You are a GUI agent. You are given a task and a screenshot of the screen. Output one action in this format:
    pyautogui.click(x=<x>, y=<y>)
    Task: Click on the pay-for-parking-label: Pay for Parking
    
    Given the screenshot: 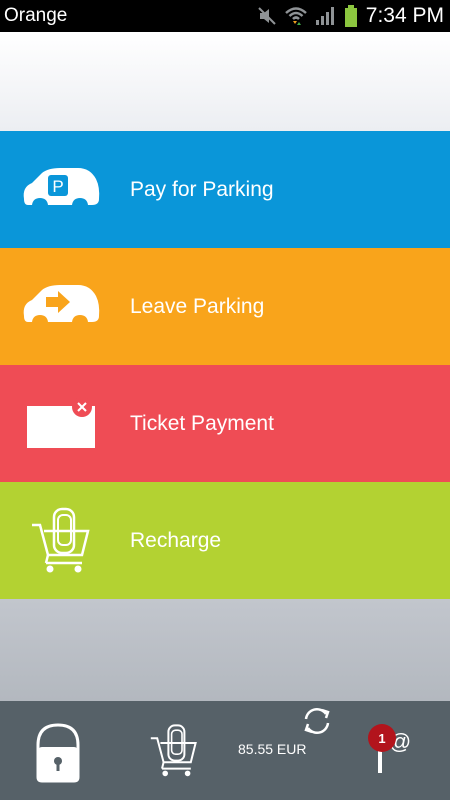 What is the action you would take?
    pyautogui.click(x=202, y=189)
    